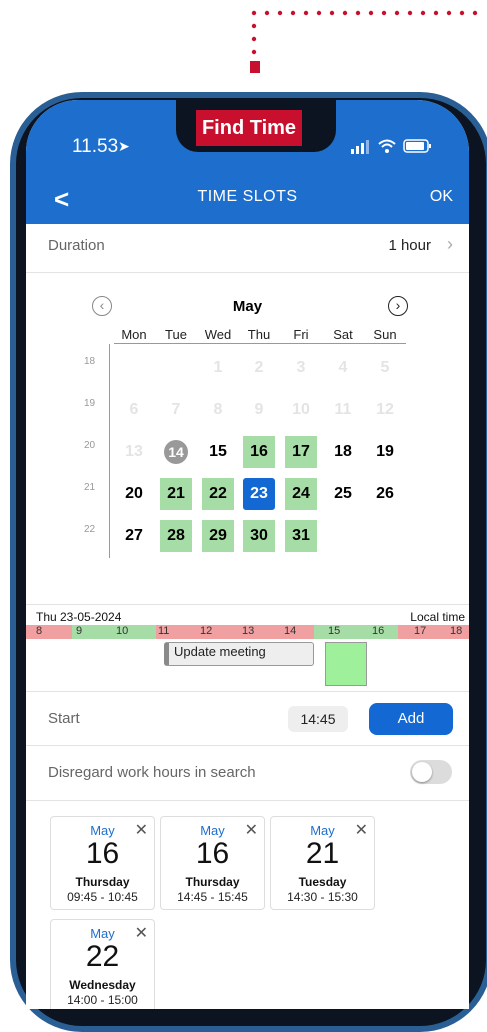  Describe the element at coordinates (102, 897) in the screenshot. I see `slot-time: 09:45 - 10:45` at that location.